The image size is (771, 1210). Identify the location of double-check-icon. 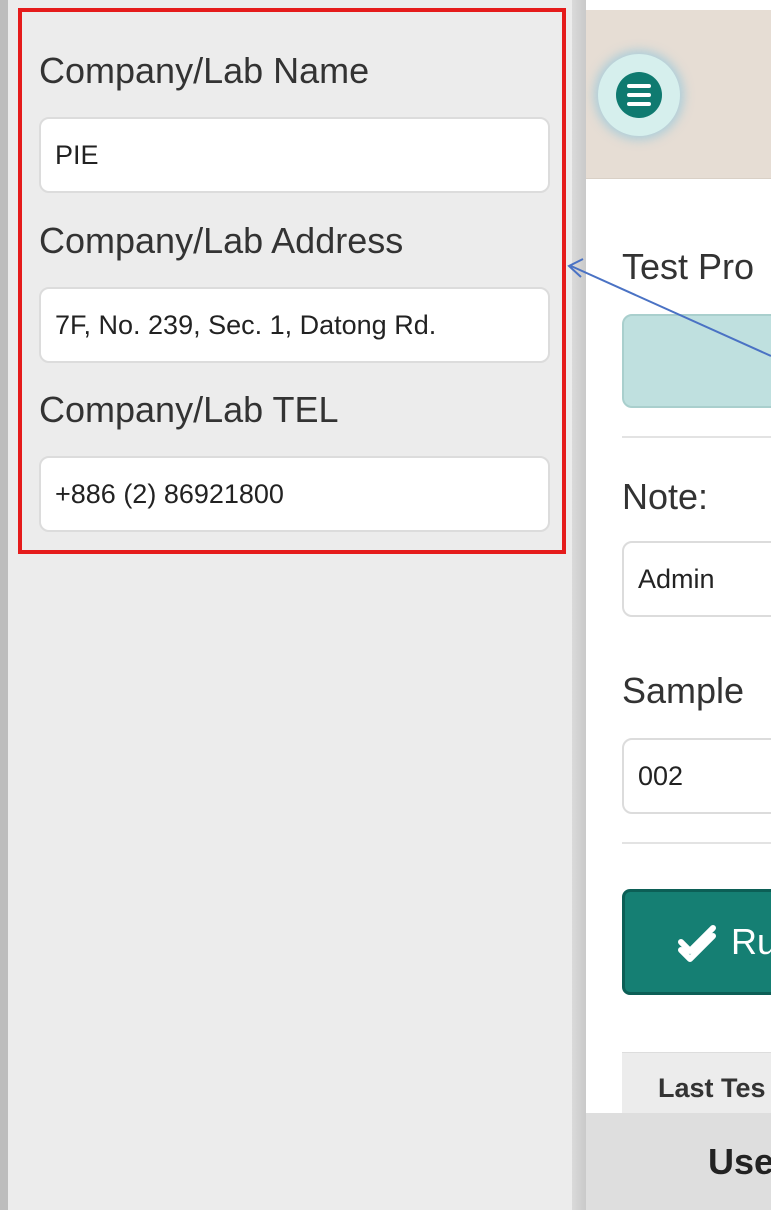
(697, 943).